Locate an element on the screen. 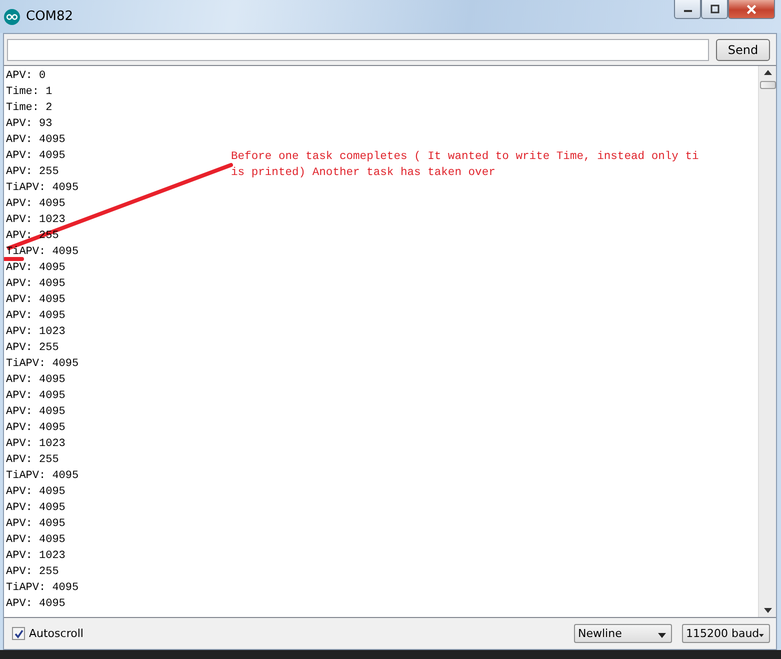 Image resolution: width=781 pixels, height=659 pixels. vertical-scrollbar is located at coordinates (767, 341).